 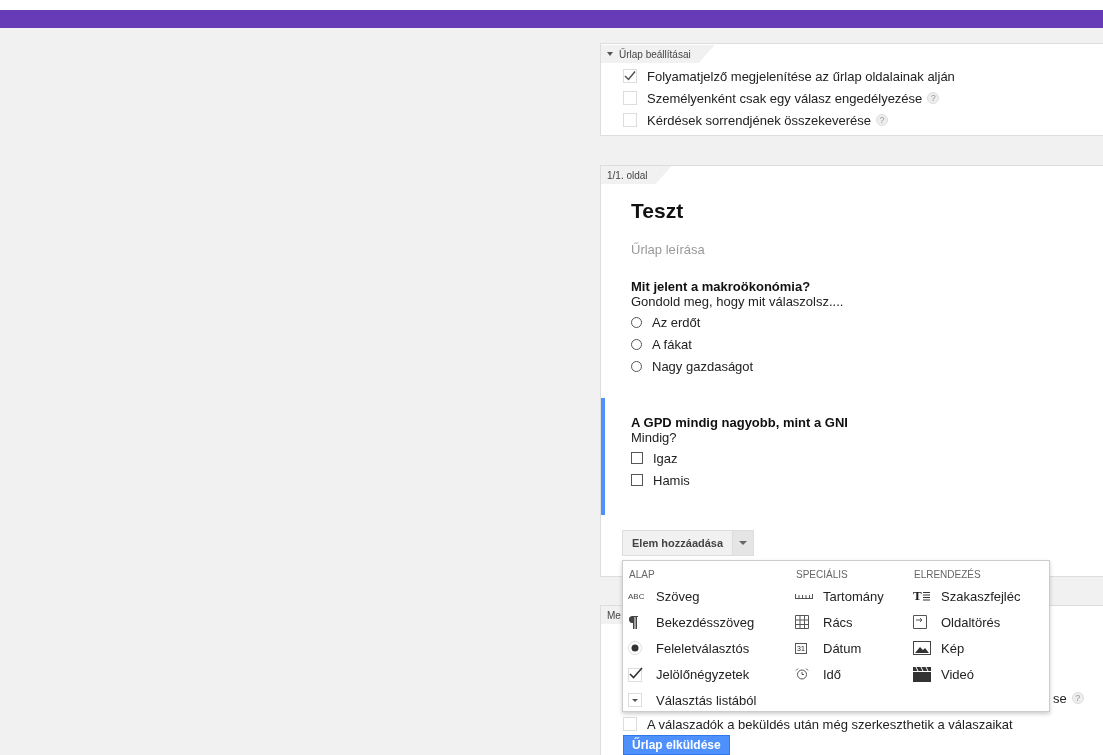 What do you see at coordinates (676, 322) in the screenshot?
I see `option-label: Az erdőt` at bounding box center [676, 322].